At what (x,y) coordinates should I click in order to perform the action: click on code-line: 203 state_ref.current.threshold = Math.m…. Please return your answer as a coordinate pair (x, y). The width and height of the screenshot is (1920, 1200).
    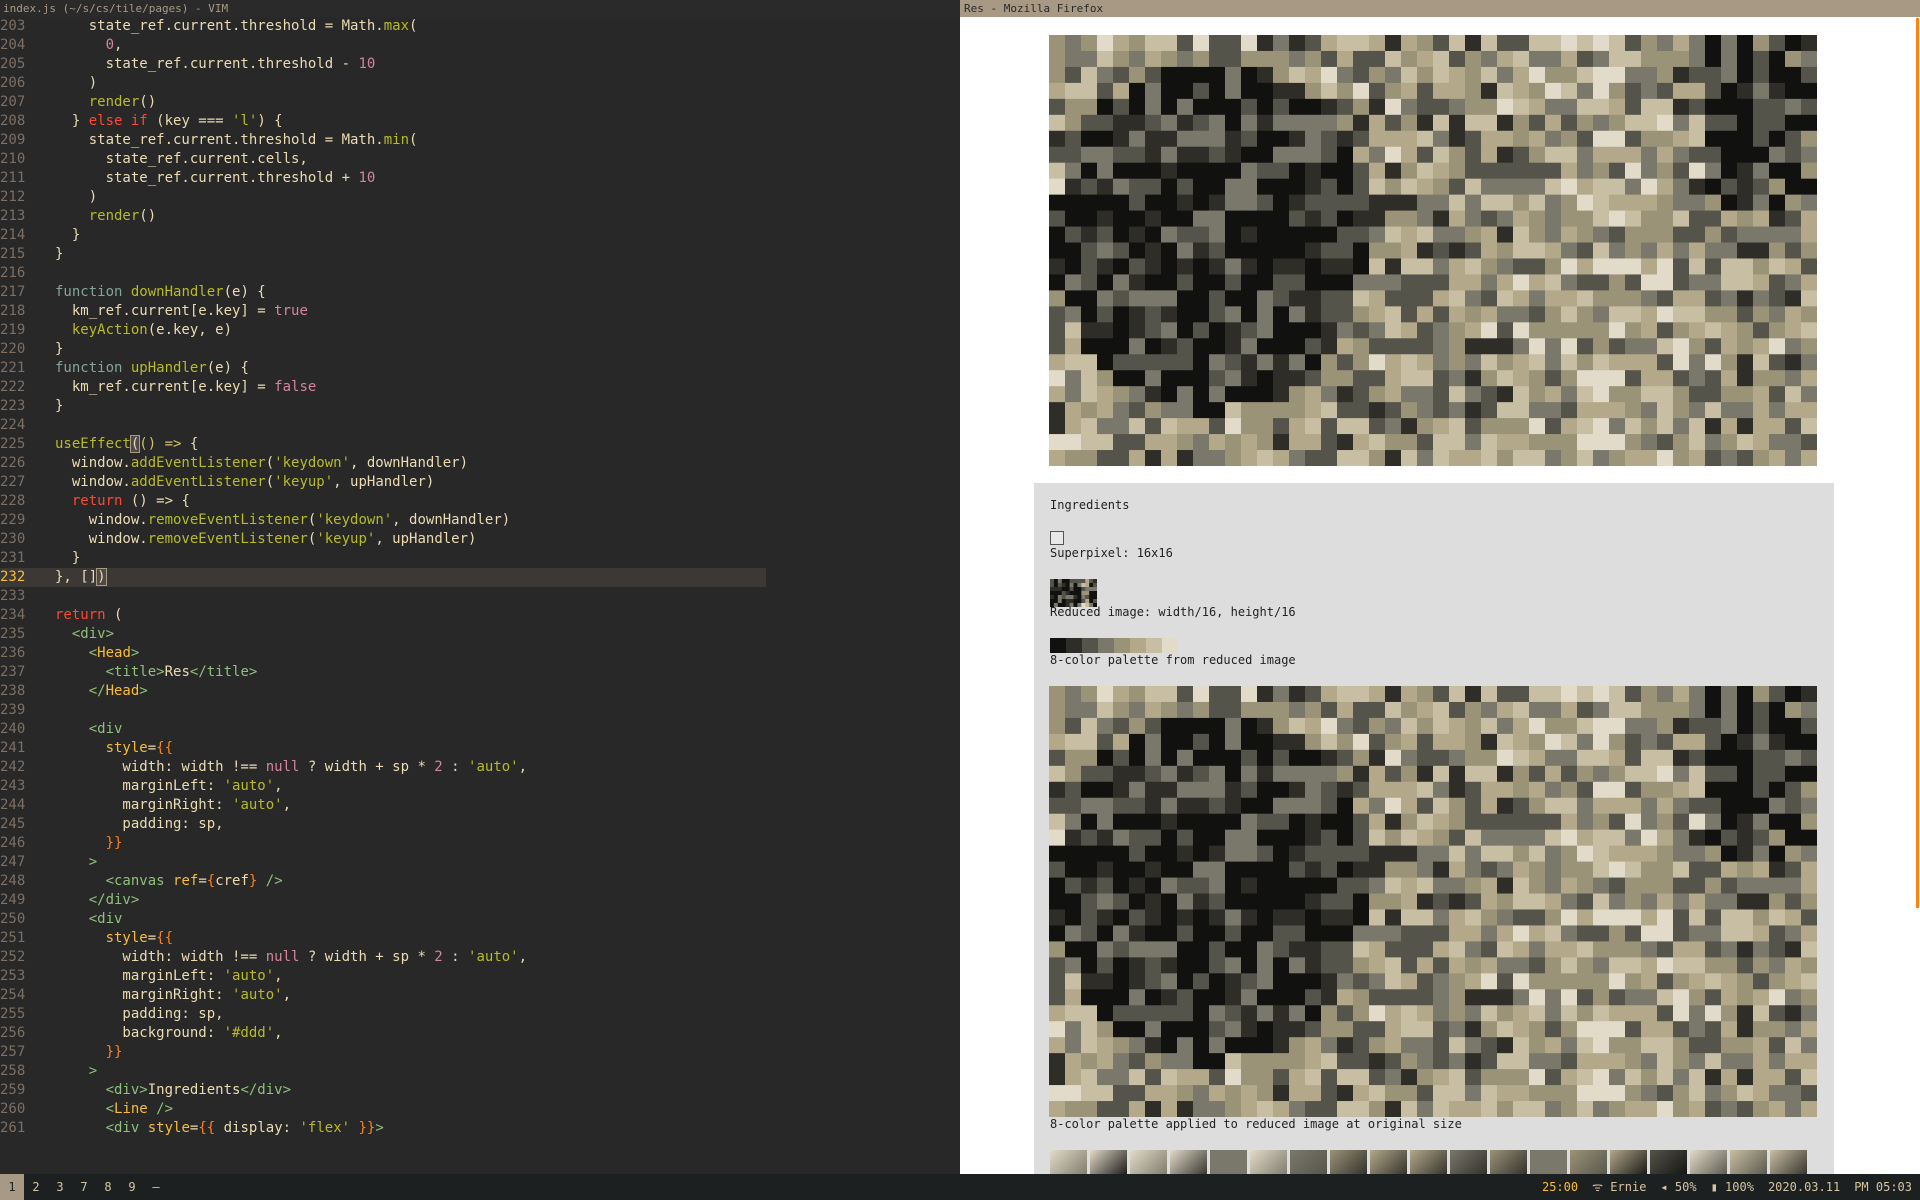
    Looking at the image, I should click on (480, 26).